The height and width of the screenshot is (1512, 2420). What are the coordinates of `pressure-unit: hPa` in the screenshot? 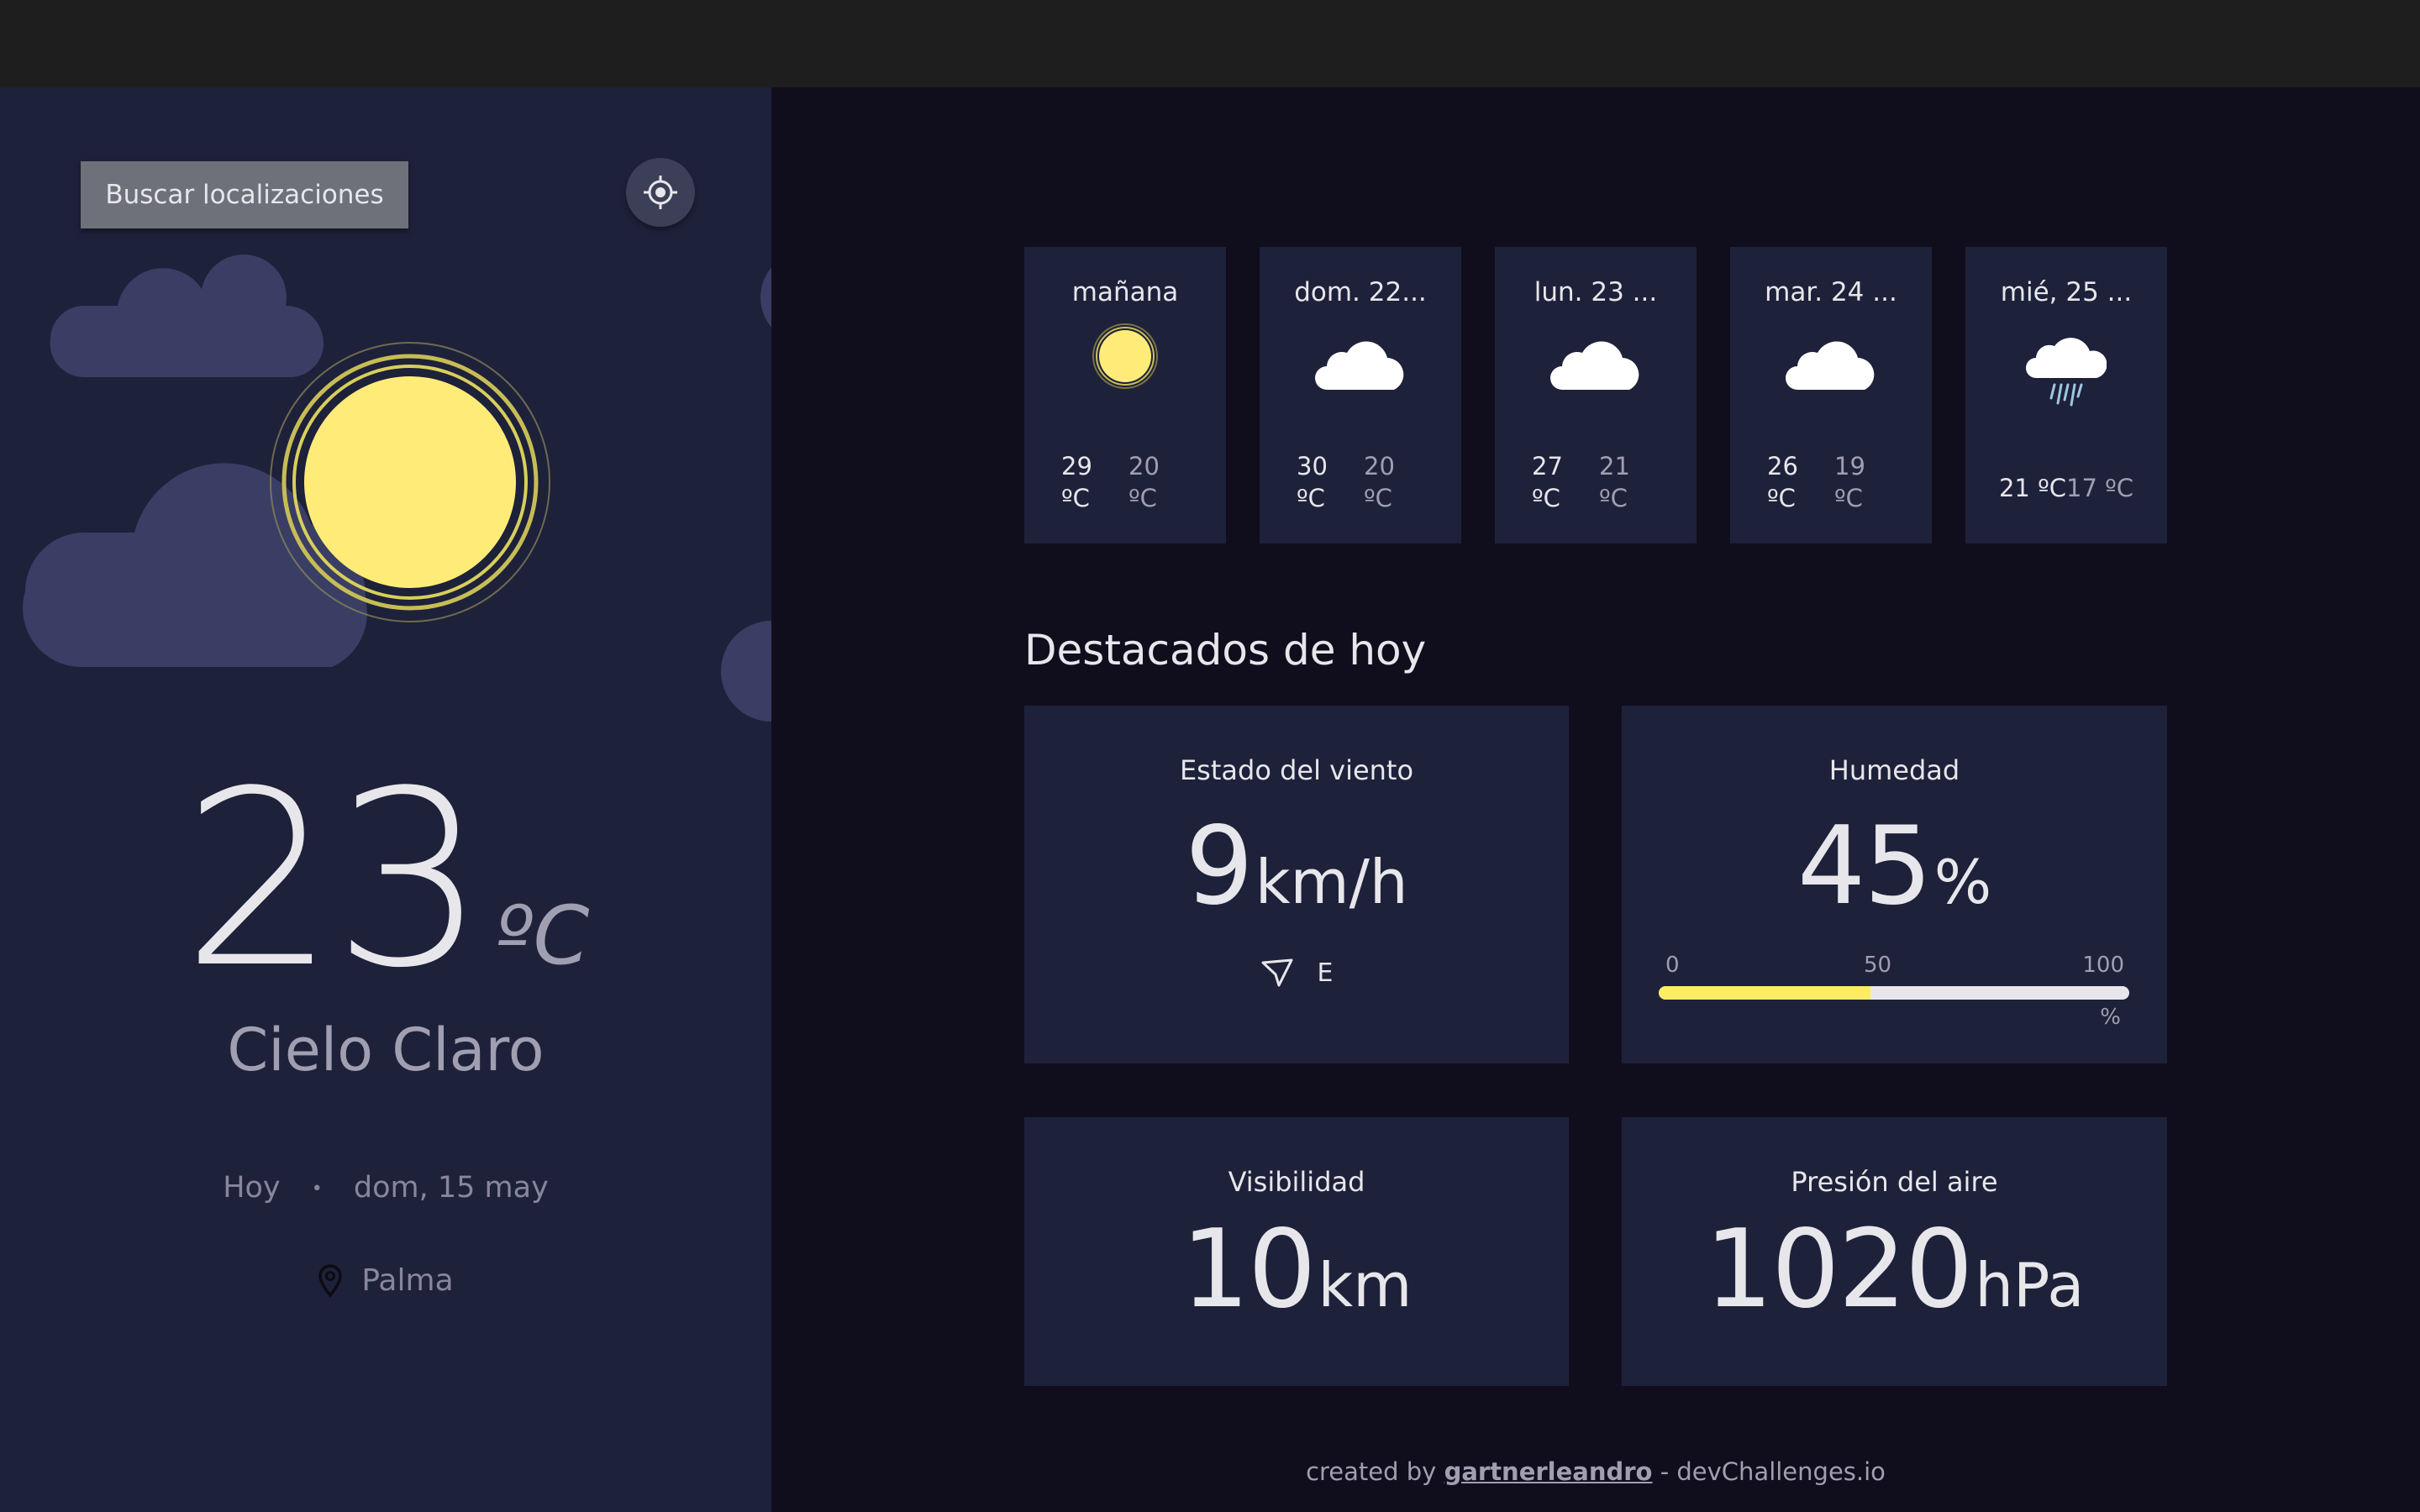 It's located at (2030, 1285).